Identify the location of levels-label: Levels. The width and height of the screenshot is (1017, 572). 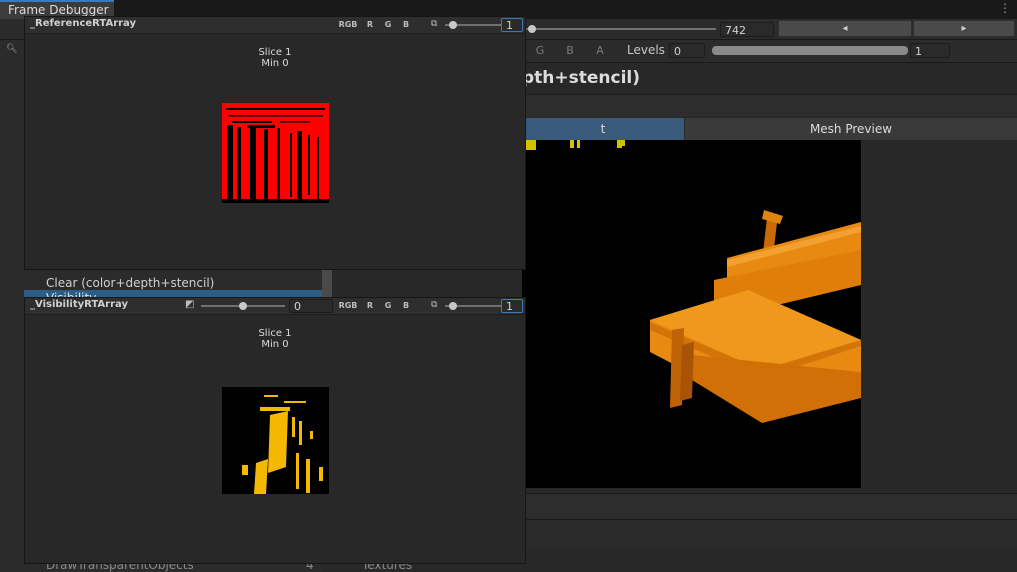
(646, 50).